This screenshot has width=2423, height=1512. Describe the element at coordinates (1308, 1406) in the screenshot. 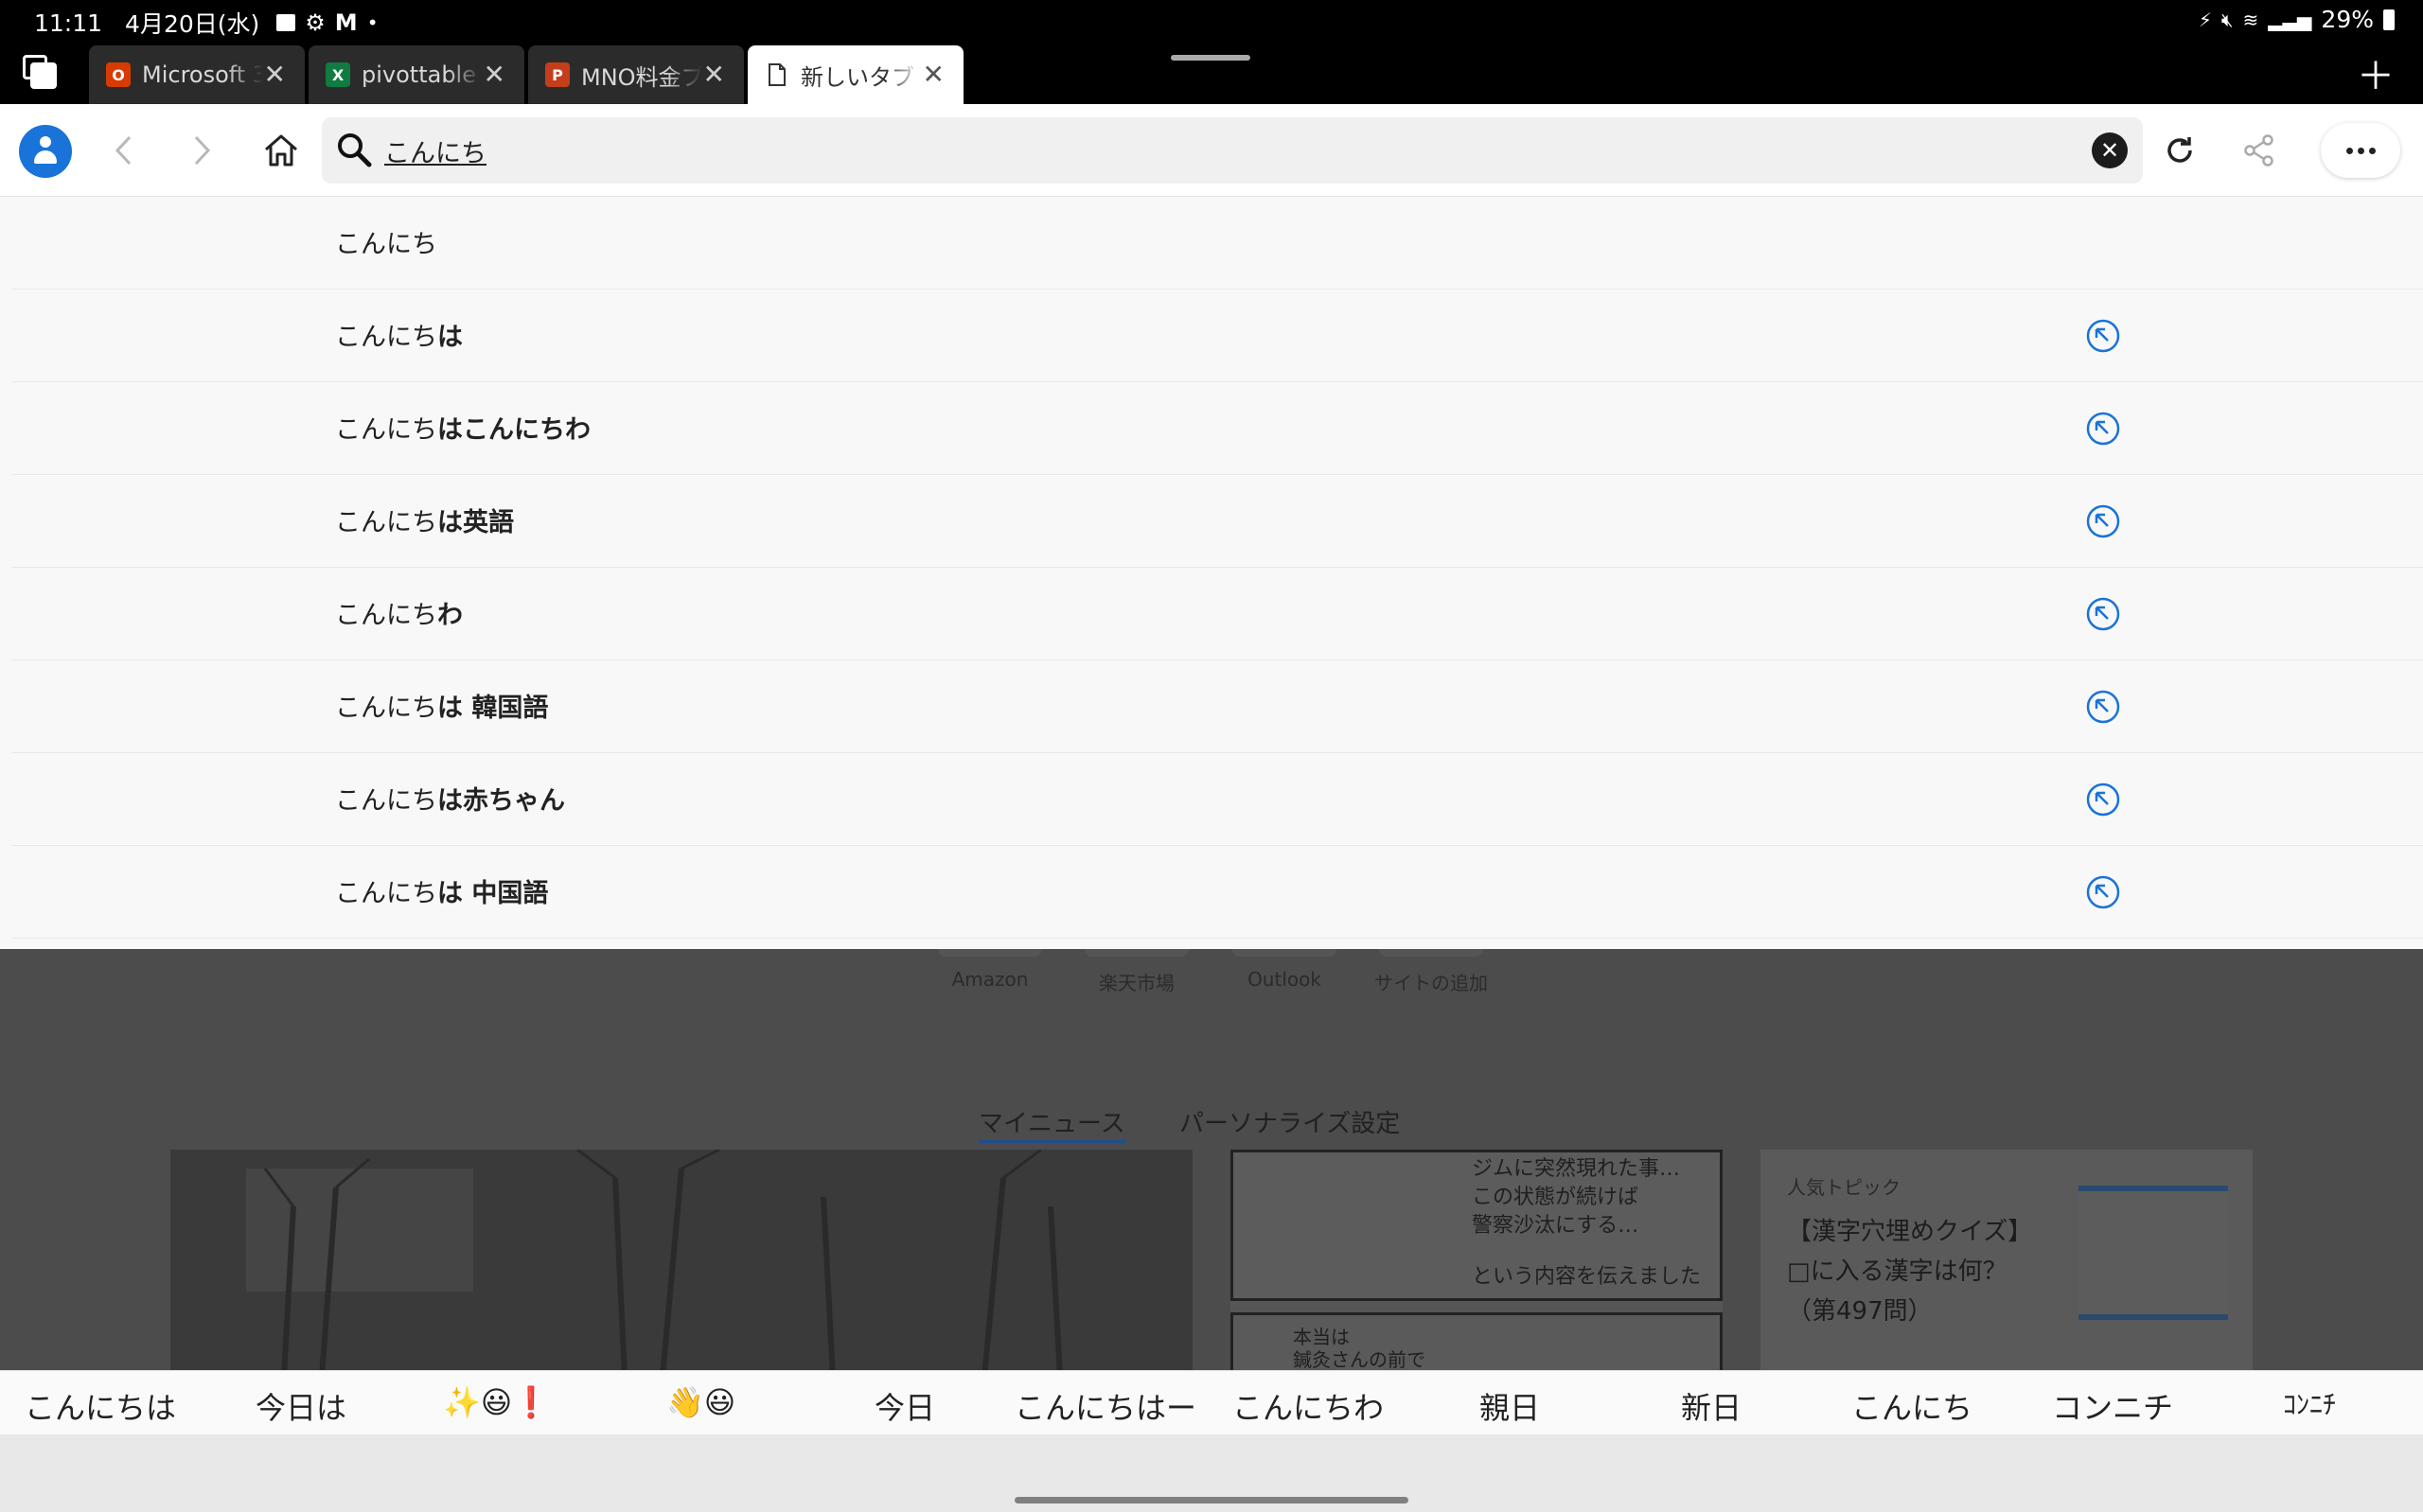

I see `candidate-item: こんにちわ` at that location.